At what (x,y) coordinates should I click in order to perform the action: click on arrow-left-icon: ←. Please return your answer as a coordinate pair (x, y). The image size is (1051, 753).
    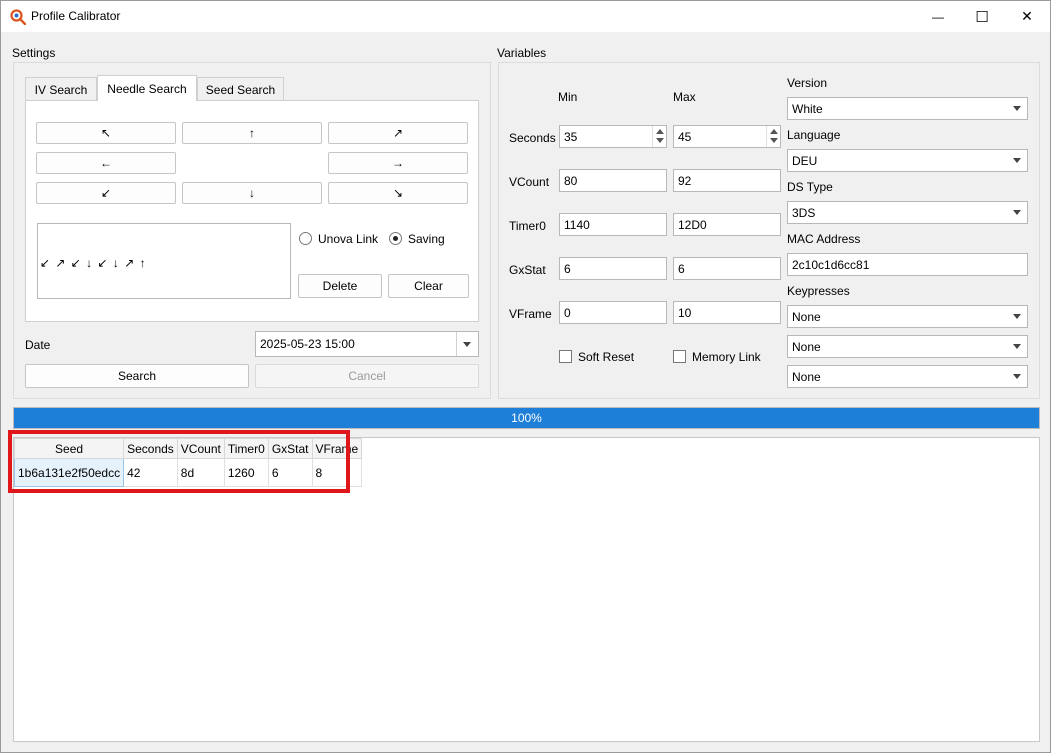
    Looking at the image, I should click on (106, 163).